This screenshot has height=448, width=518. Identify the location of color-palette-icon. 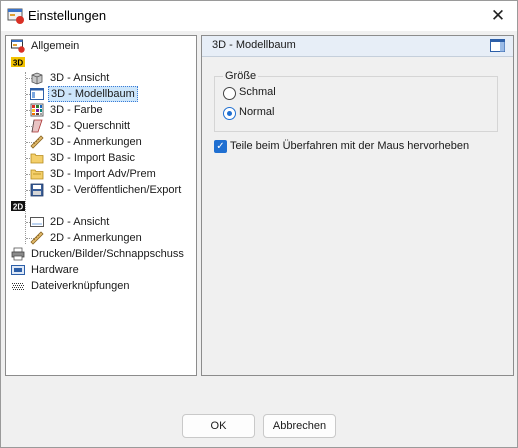
(37, 110).